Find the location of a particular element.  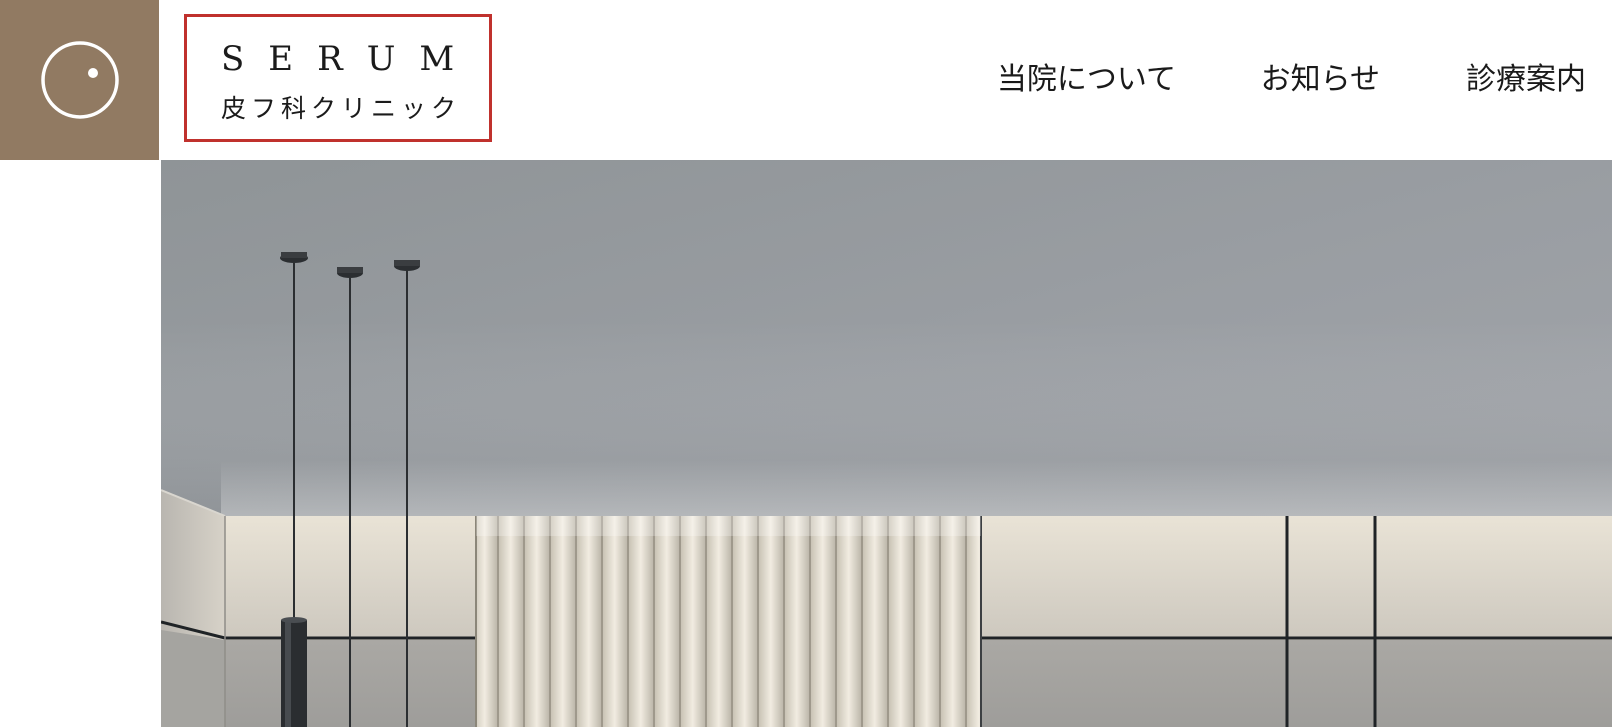

nav-item-services: 診療案内 is located at coordinates (1526, 80).